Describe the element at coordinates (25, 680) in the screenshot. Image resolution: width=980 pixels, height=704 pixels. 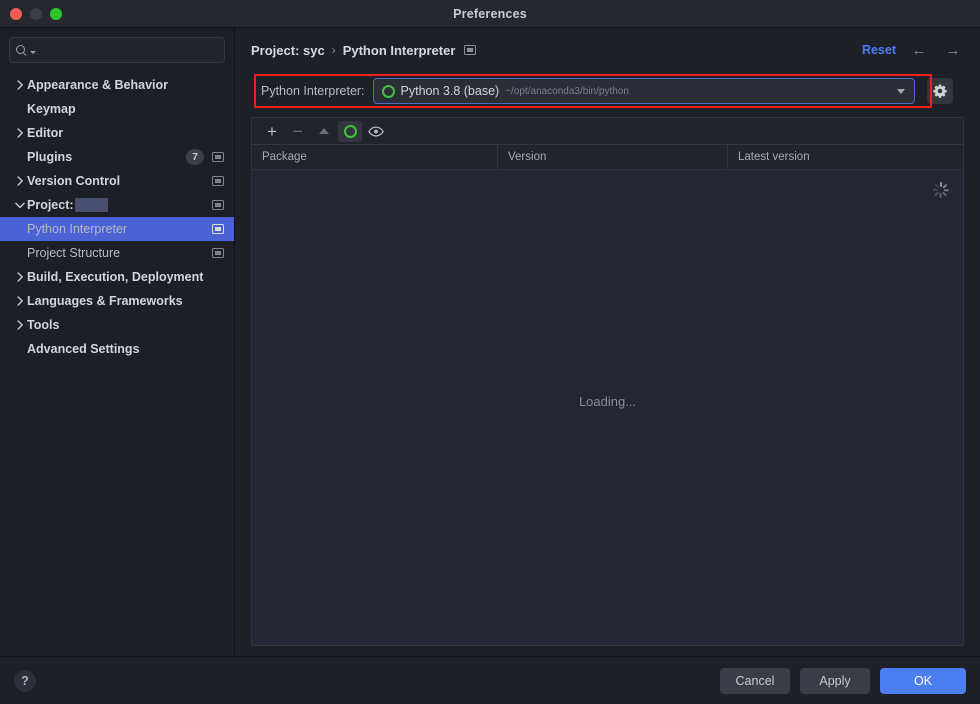
I see `help-button: ?` at that location.